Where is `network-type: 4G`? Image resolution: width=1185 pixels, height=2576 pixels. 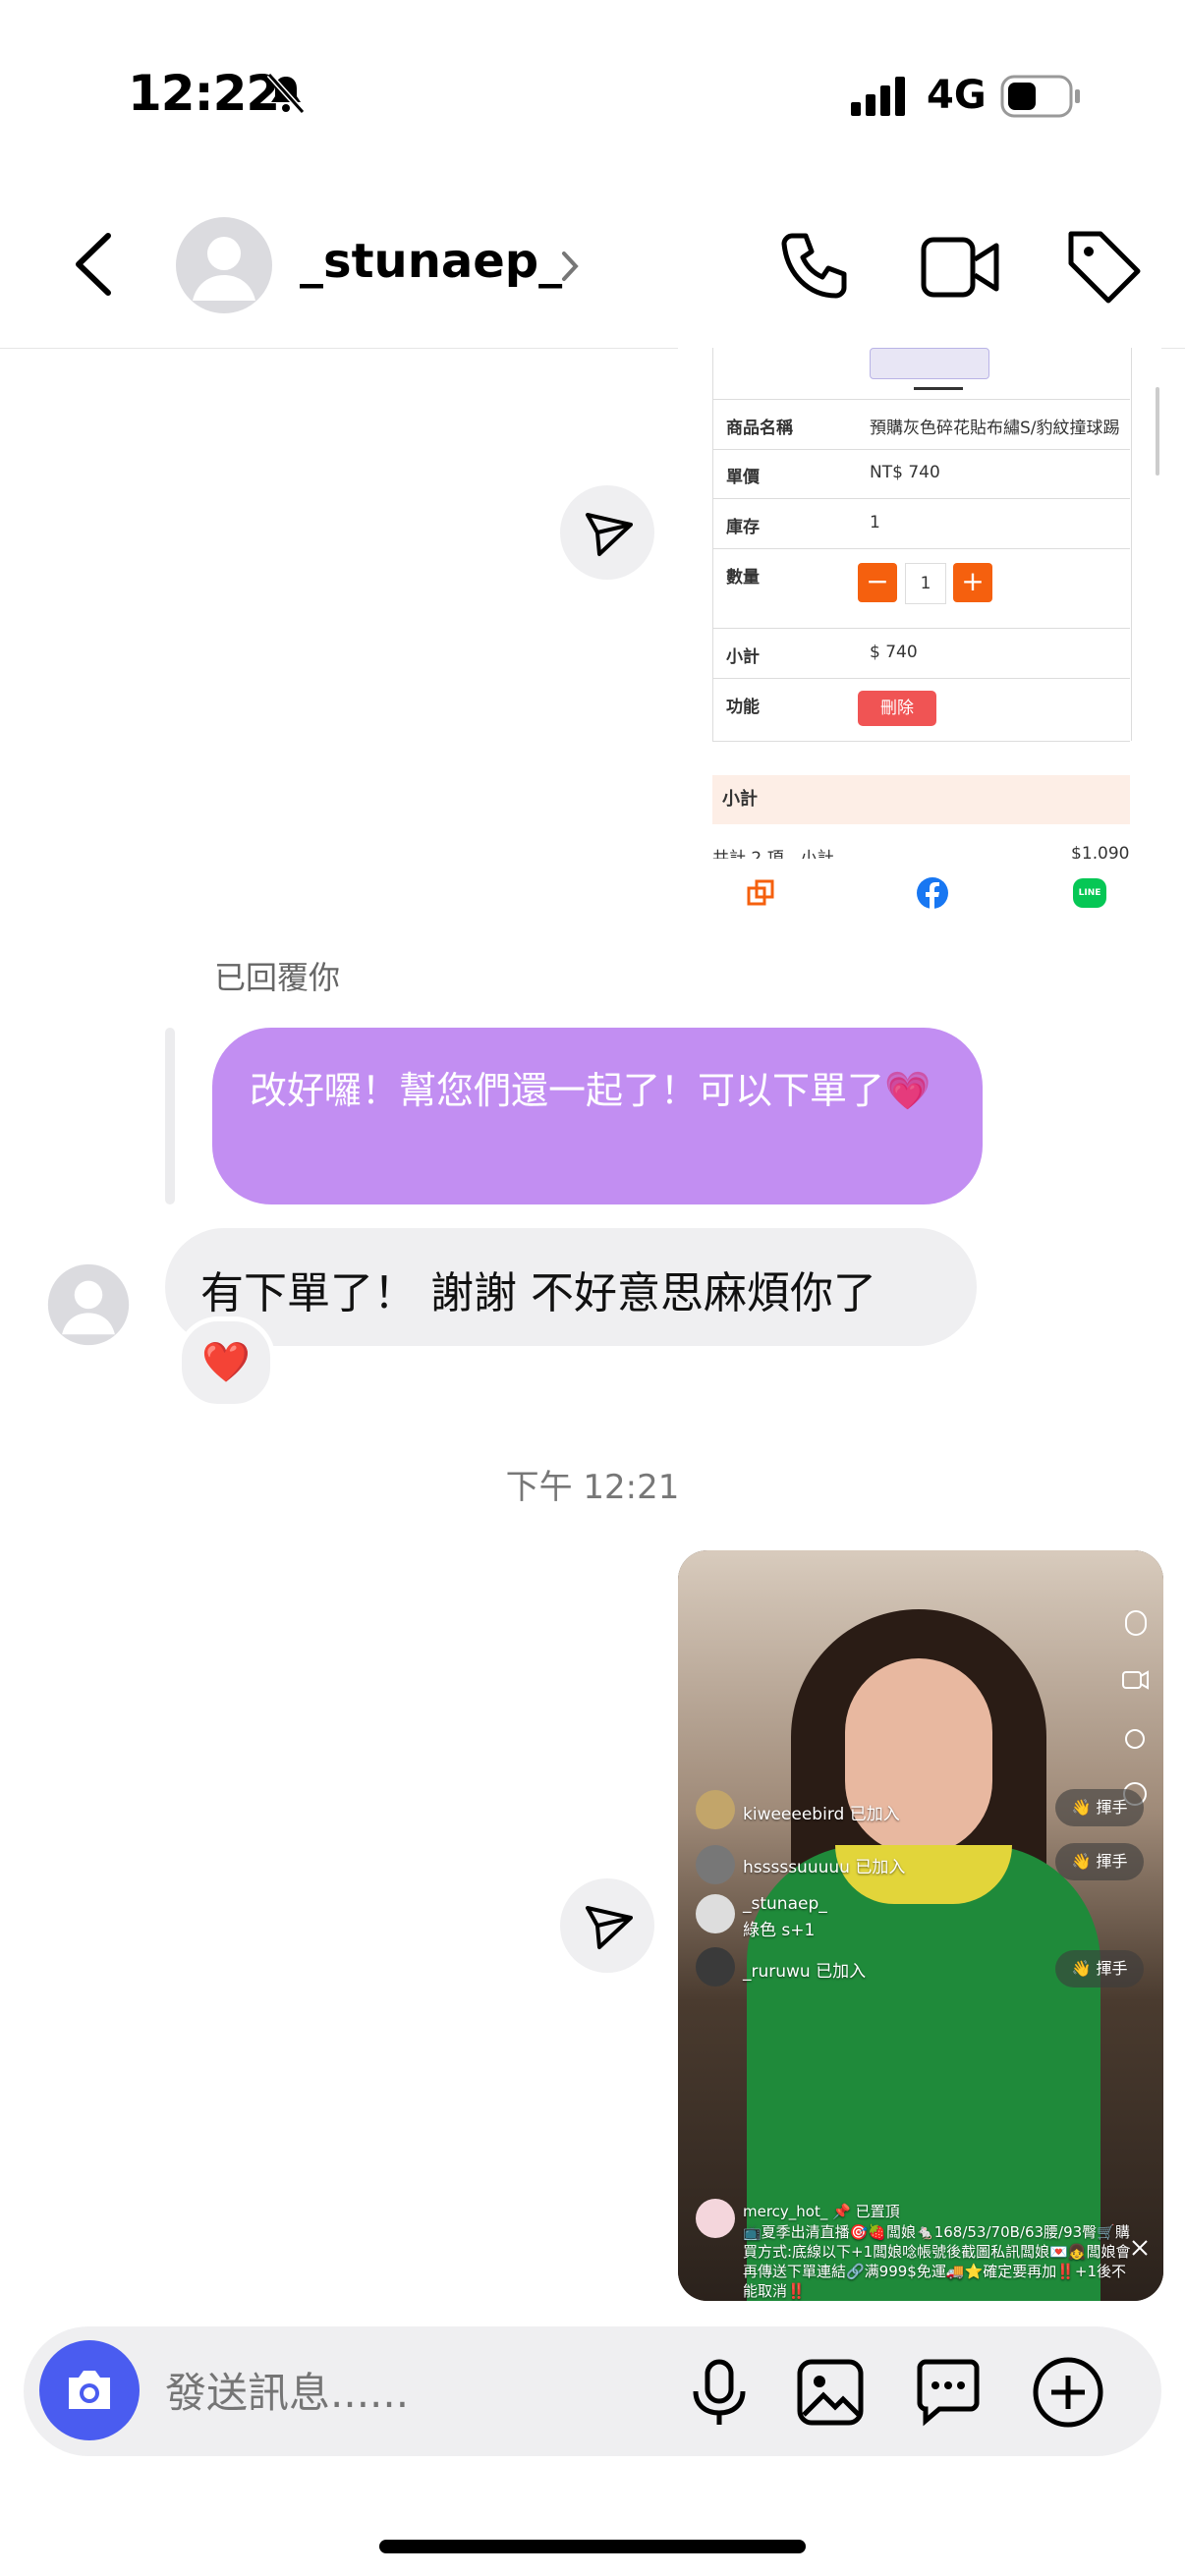 network-type: 4G is located at coordinates (957, 95).